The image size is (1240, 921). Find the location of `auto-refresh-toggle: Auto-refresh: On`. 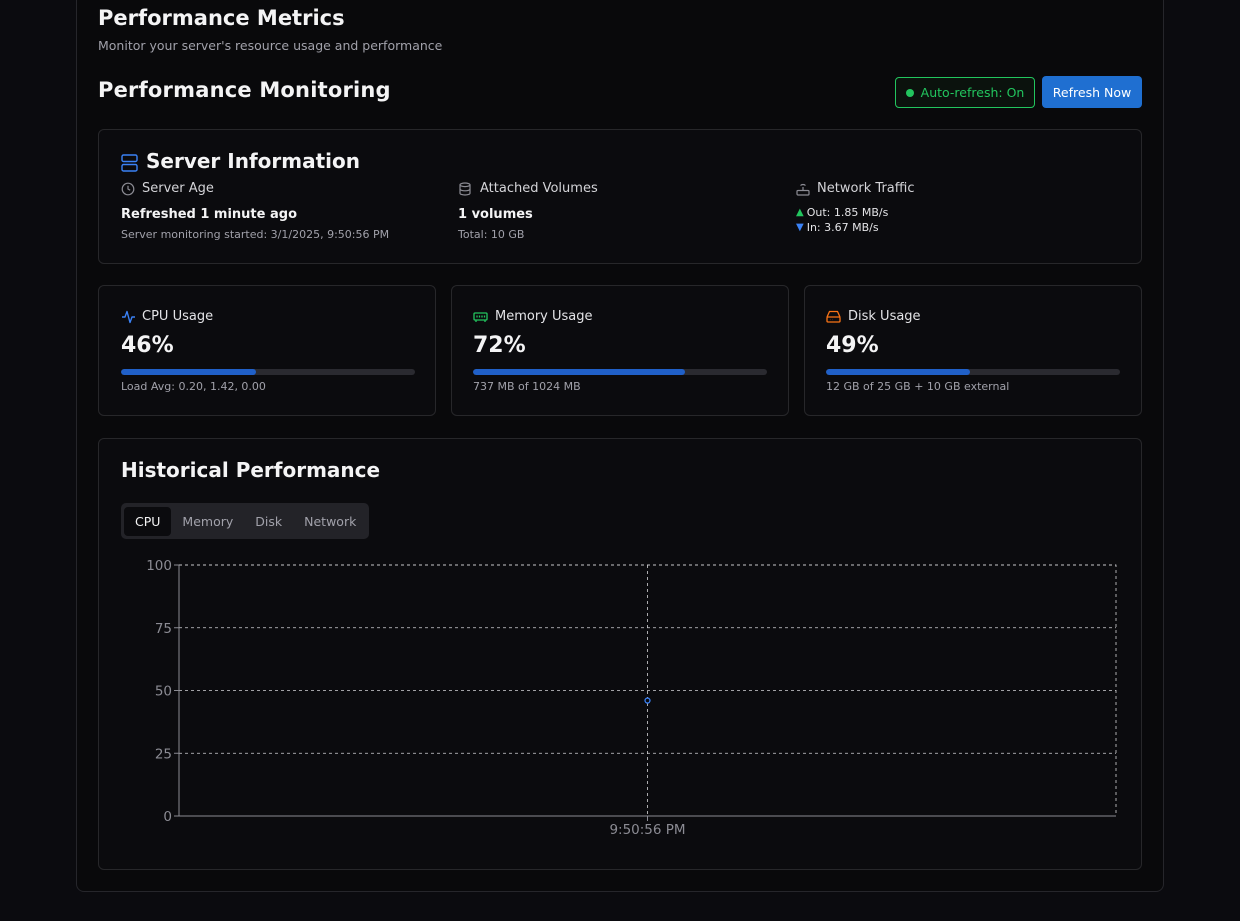

auto-refresh-toggle: Auto-refresh: On is located at coordinates (965, 92).